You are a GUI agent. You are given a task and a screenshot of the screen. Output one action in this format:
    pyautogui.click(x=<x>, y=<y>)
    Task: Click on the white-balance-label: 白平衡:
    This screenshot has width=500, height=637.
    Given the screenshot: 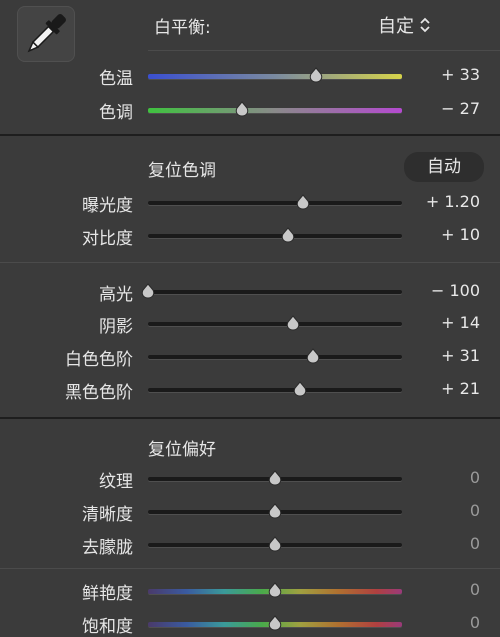 What is the action you would take?
    pyautogui.click(x=182, y=28)
    